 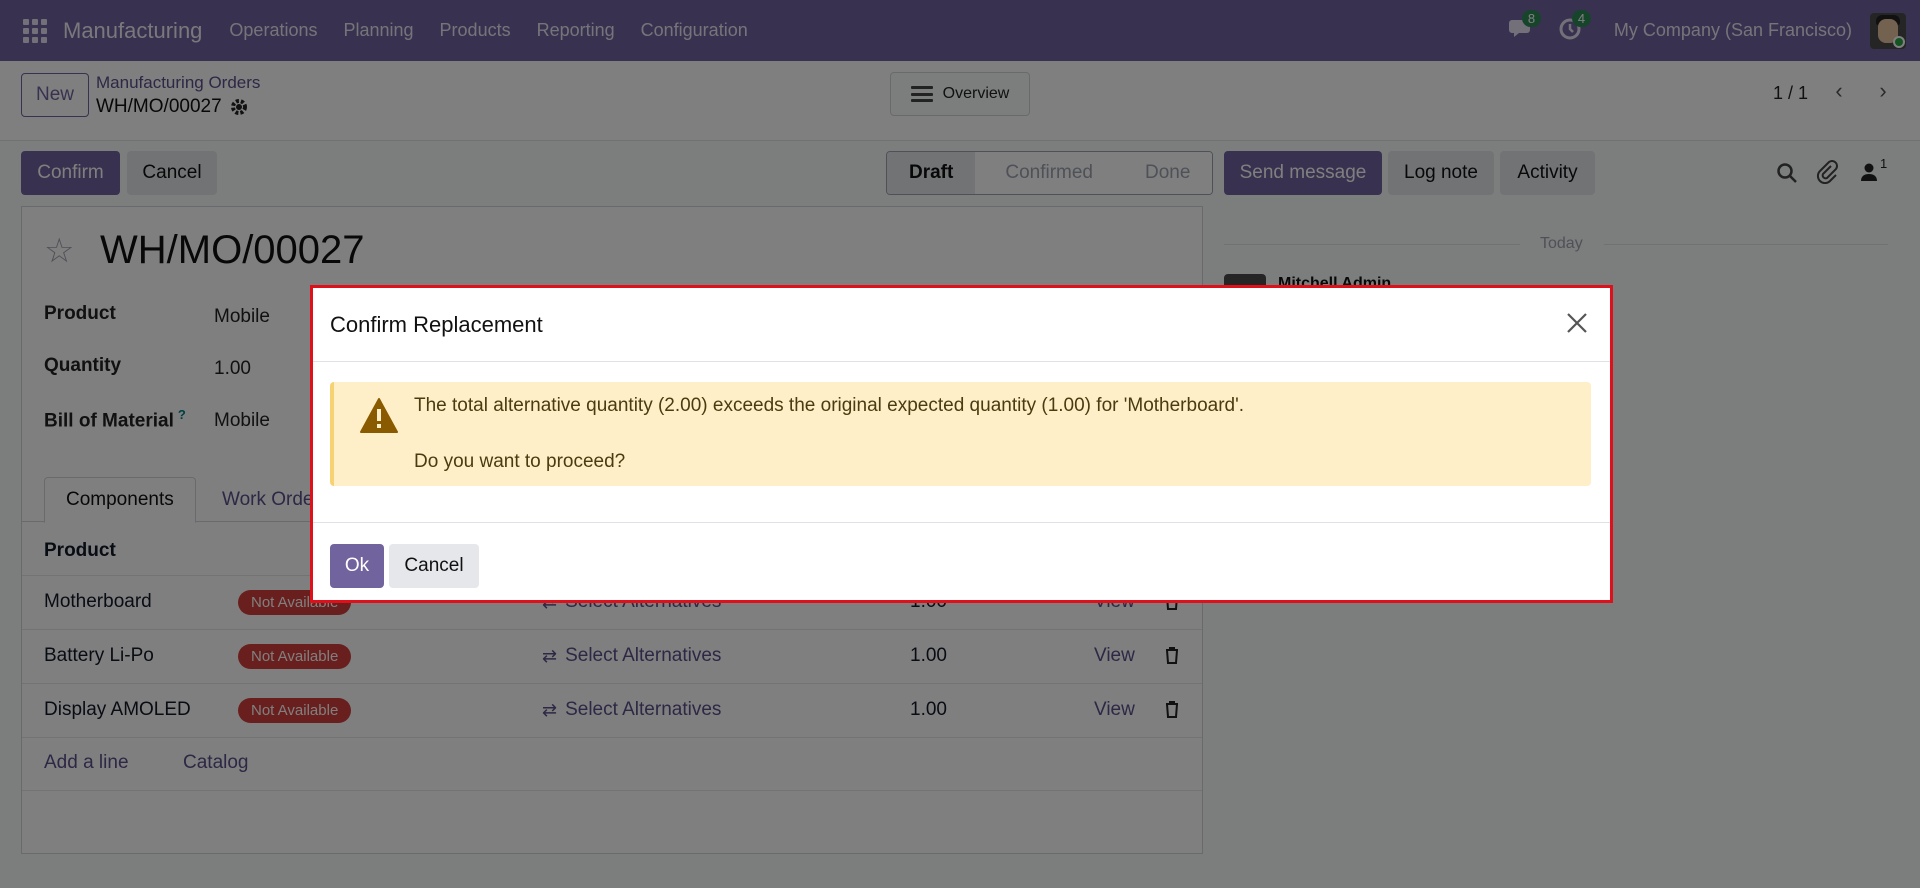 I want to click on proceed-question: Do you want to proceed?, so click(x=520, y=461).